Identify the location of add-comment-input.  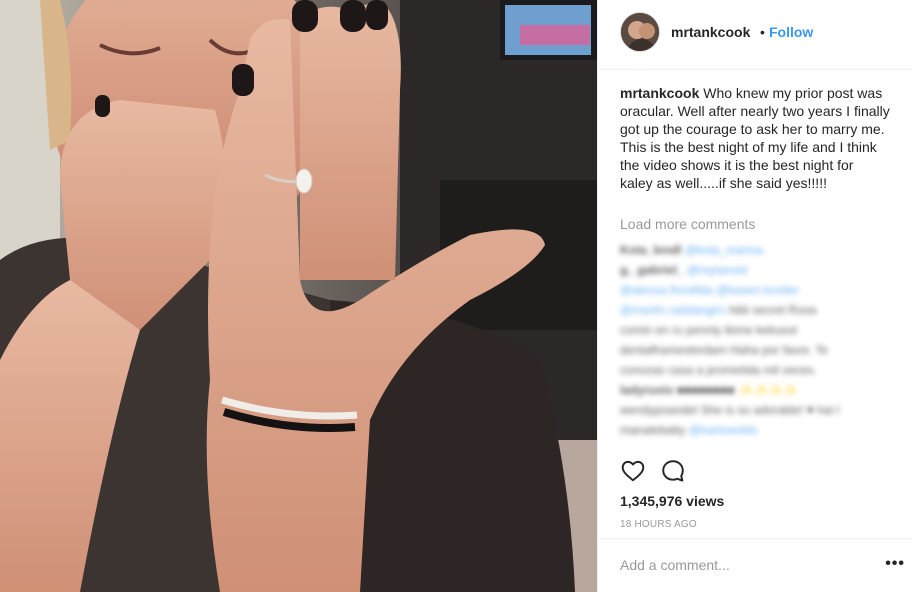
(740, 565).